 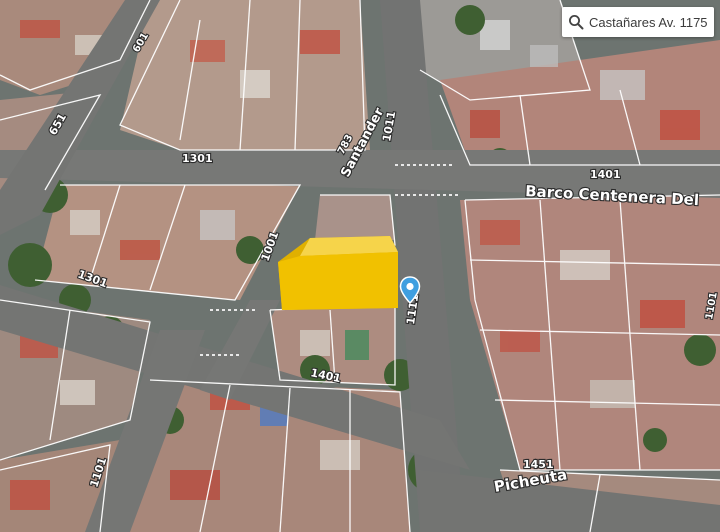 I want to click on search-query-text: Castañares Av. 1175, so click(x=648, y=22).